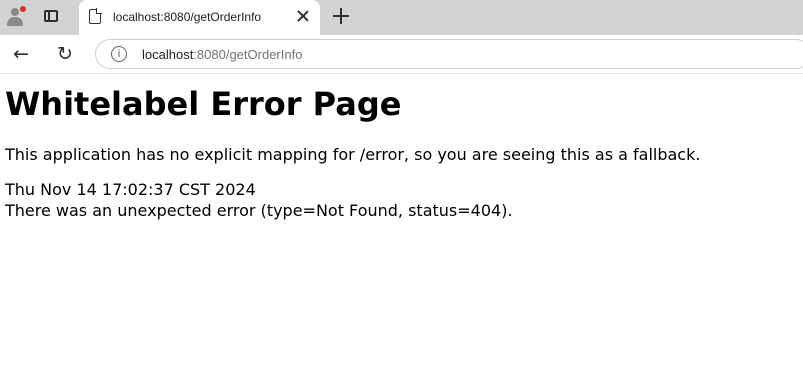  Describe the element at coordinates (187, 17) in the screenshot. I see `tab-title: localhost:8080/getOrderInfo` at that location.